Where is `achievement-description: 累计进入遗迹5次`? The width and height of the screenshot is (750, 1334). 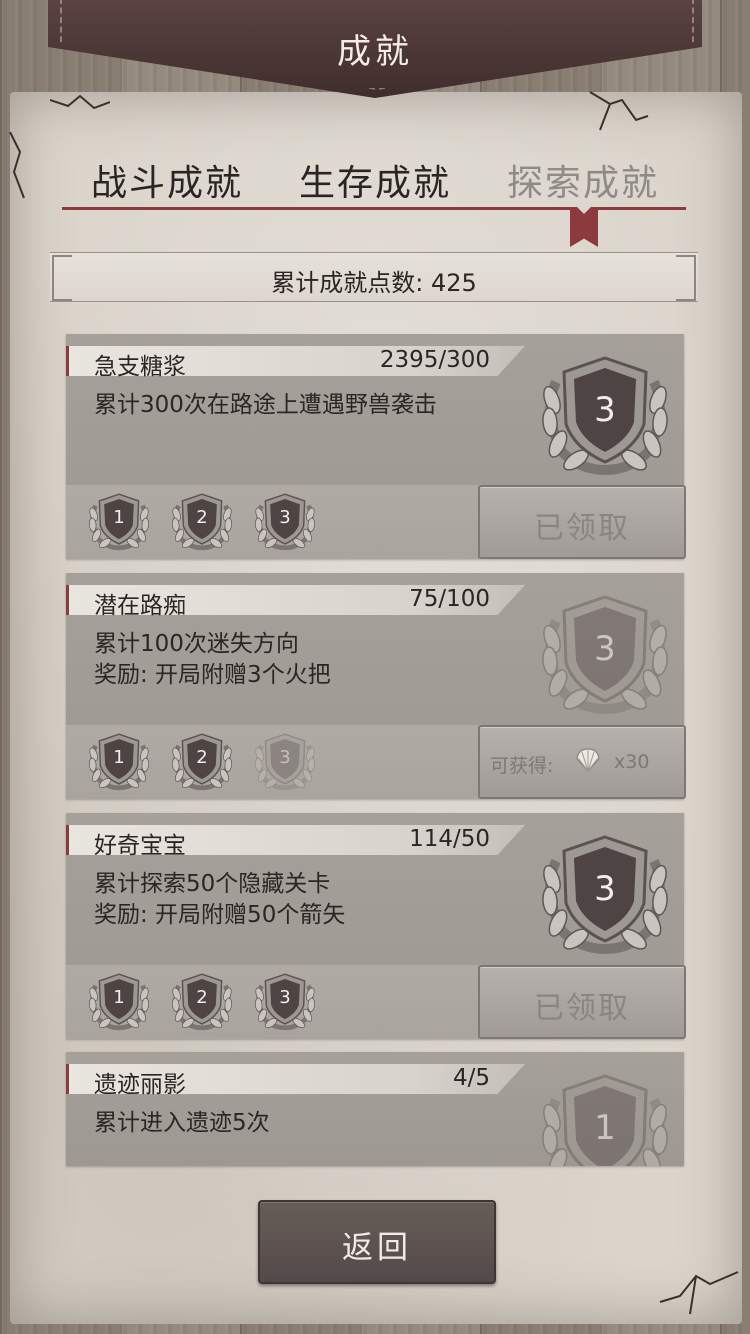
achievement-description: 累计进入遗迹5次 is located at coordinates (182, 1123).